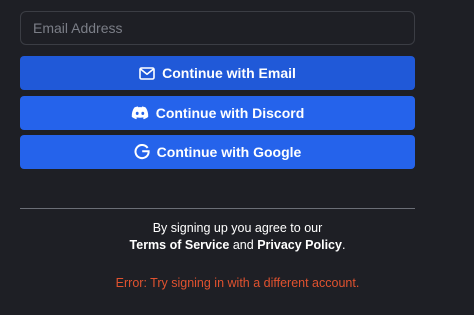 Image resolution: width=474 pixels, height=315 pixels. I want to click on legal-links-line: Terms of Service and Privacy Policy., so click(237, 245).